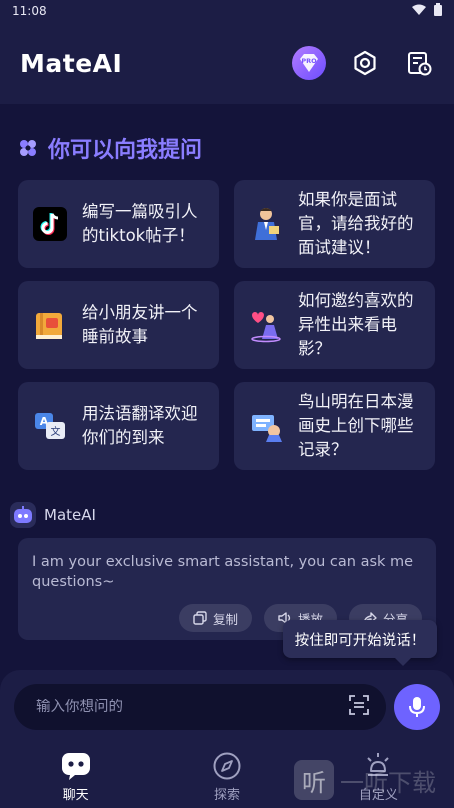 Image resolution: width=454 pixels, height=808 pixels. I want to click on scan-icon, so click(359, 705).